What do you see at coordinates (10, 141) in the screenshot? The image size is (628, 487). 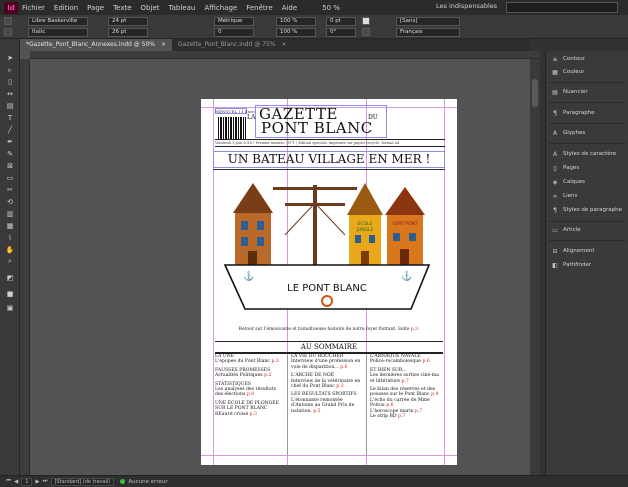 I see `pen-tool-icon: ✒` at bounding box center [10, 141].